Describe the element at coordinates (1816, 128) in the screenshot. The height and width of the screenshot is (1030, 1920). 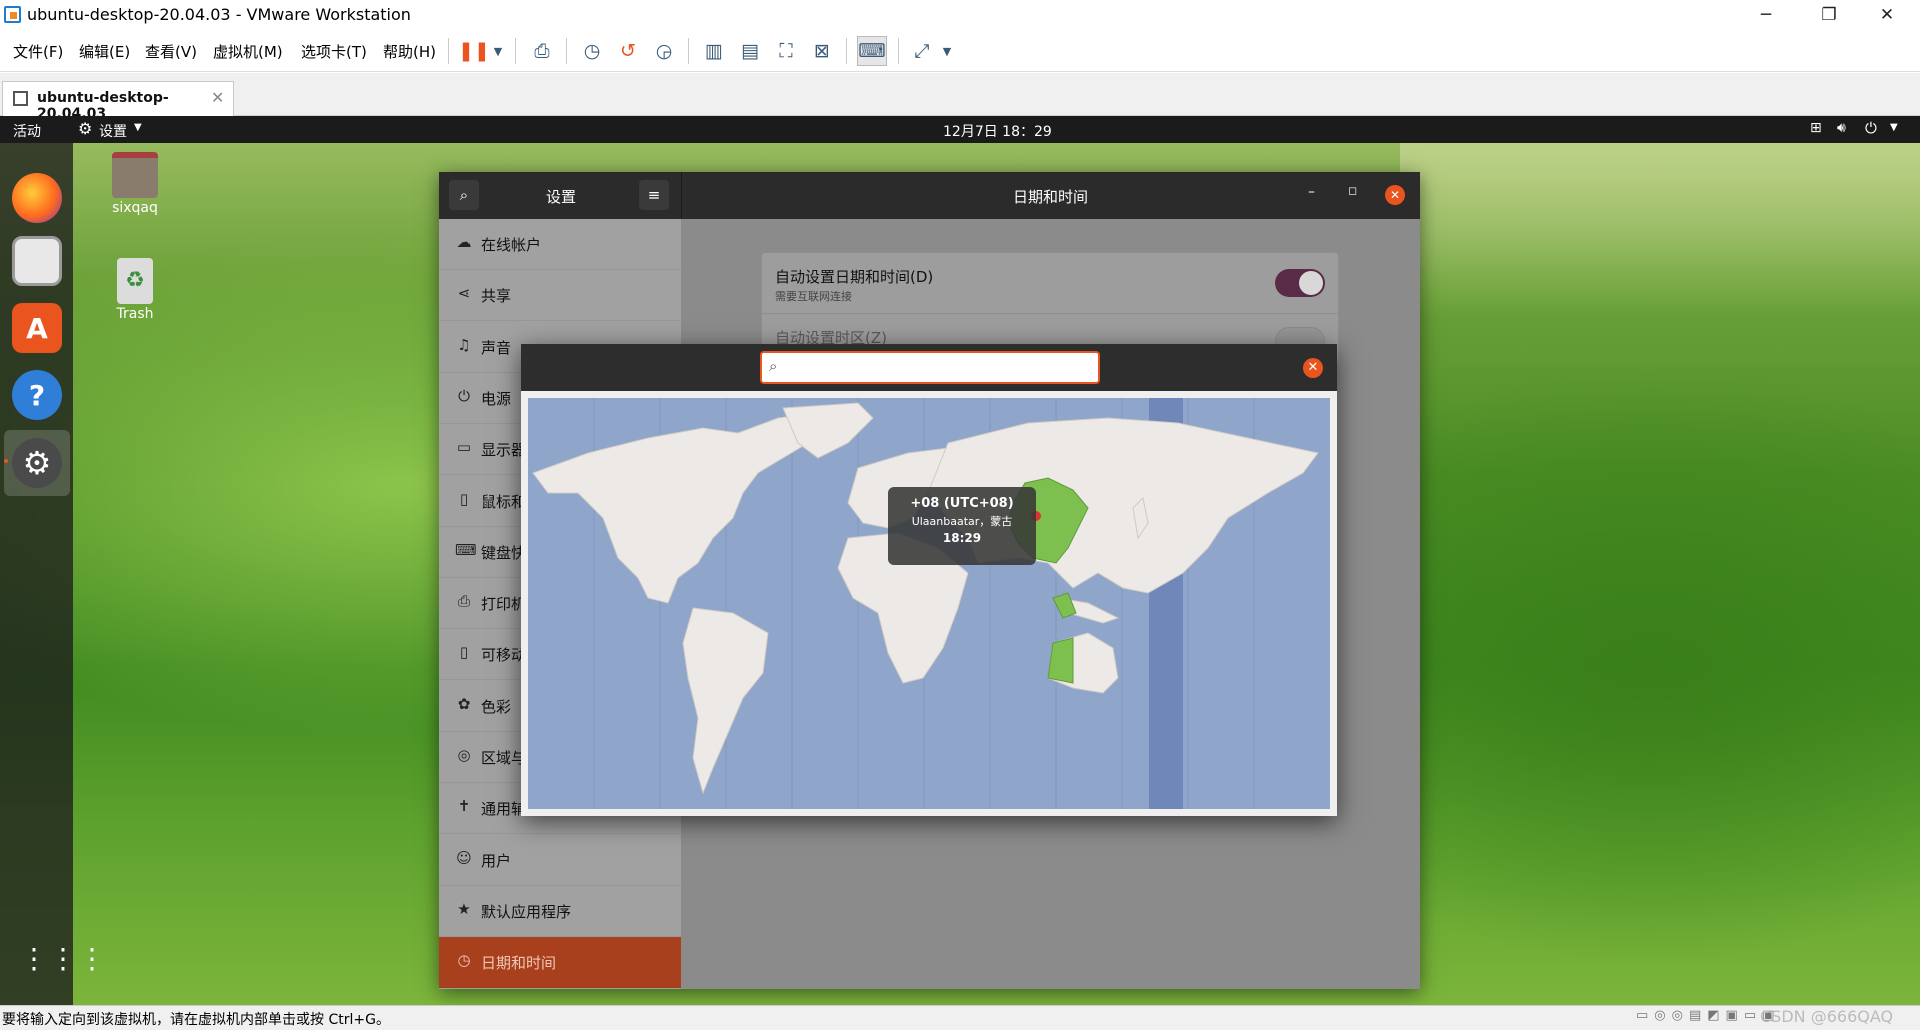
I see `network-icon: ⊞` at that location.